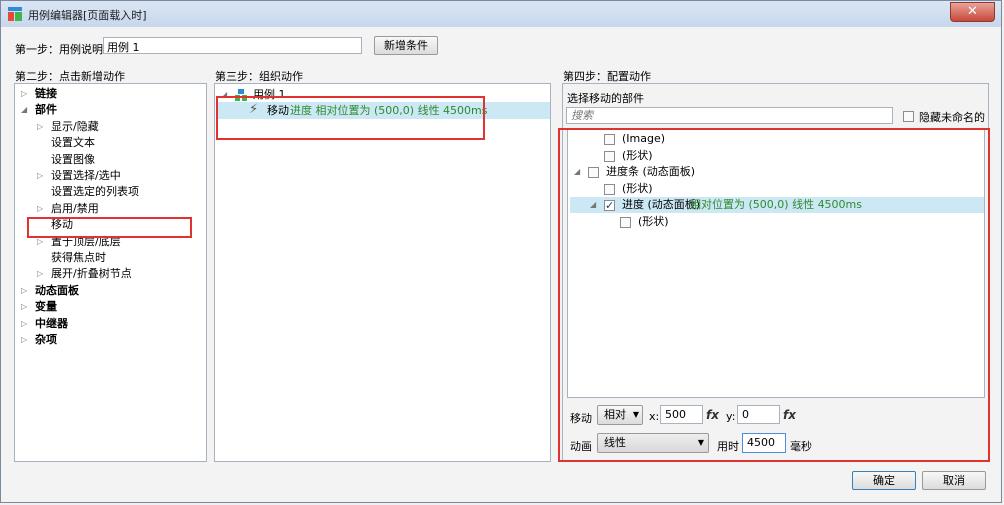 This screenshot has height=505, width=1004. Describe the element at coordinates (109, 227) in the screenshot. I see `highlight-move-action` at that location.